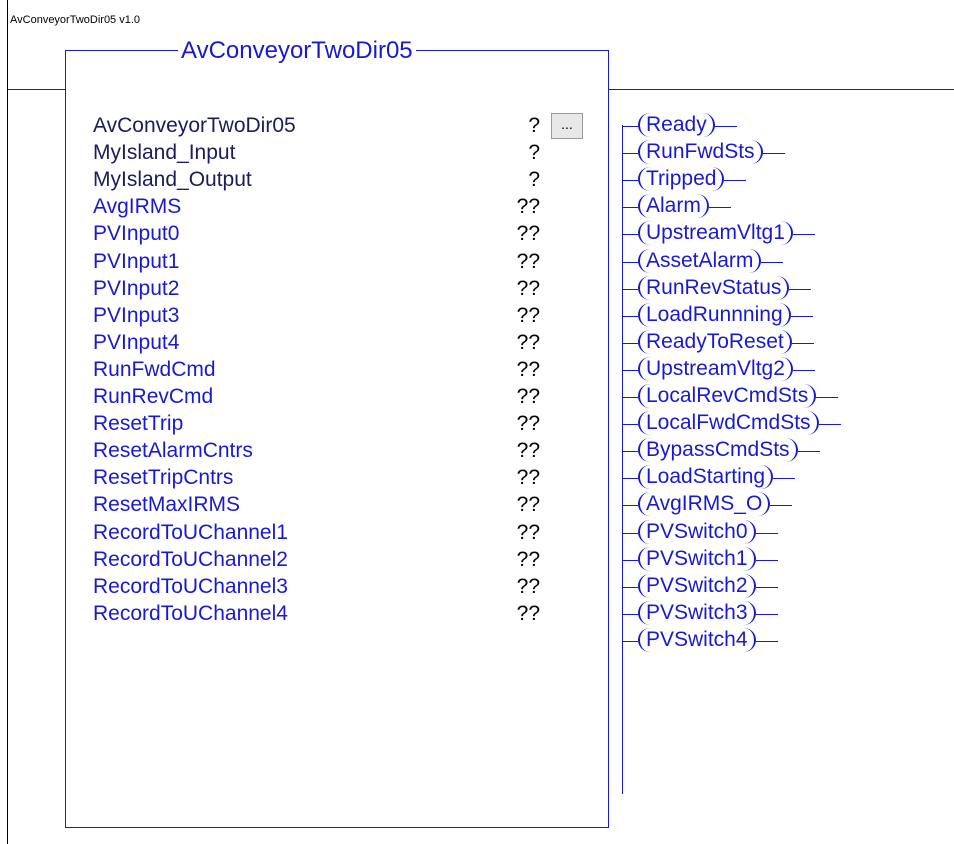 The height and width of the screenshot is (844, 954). I want to click on parameter-name: PVInput2, so click(136, 288).